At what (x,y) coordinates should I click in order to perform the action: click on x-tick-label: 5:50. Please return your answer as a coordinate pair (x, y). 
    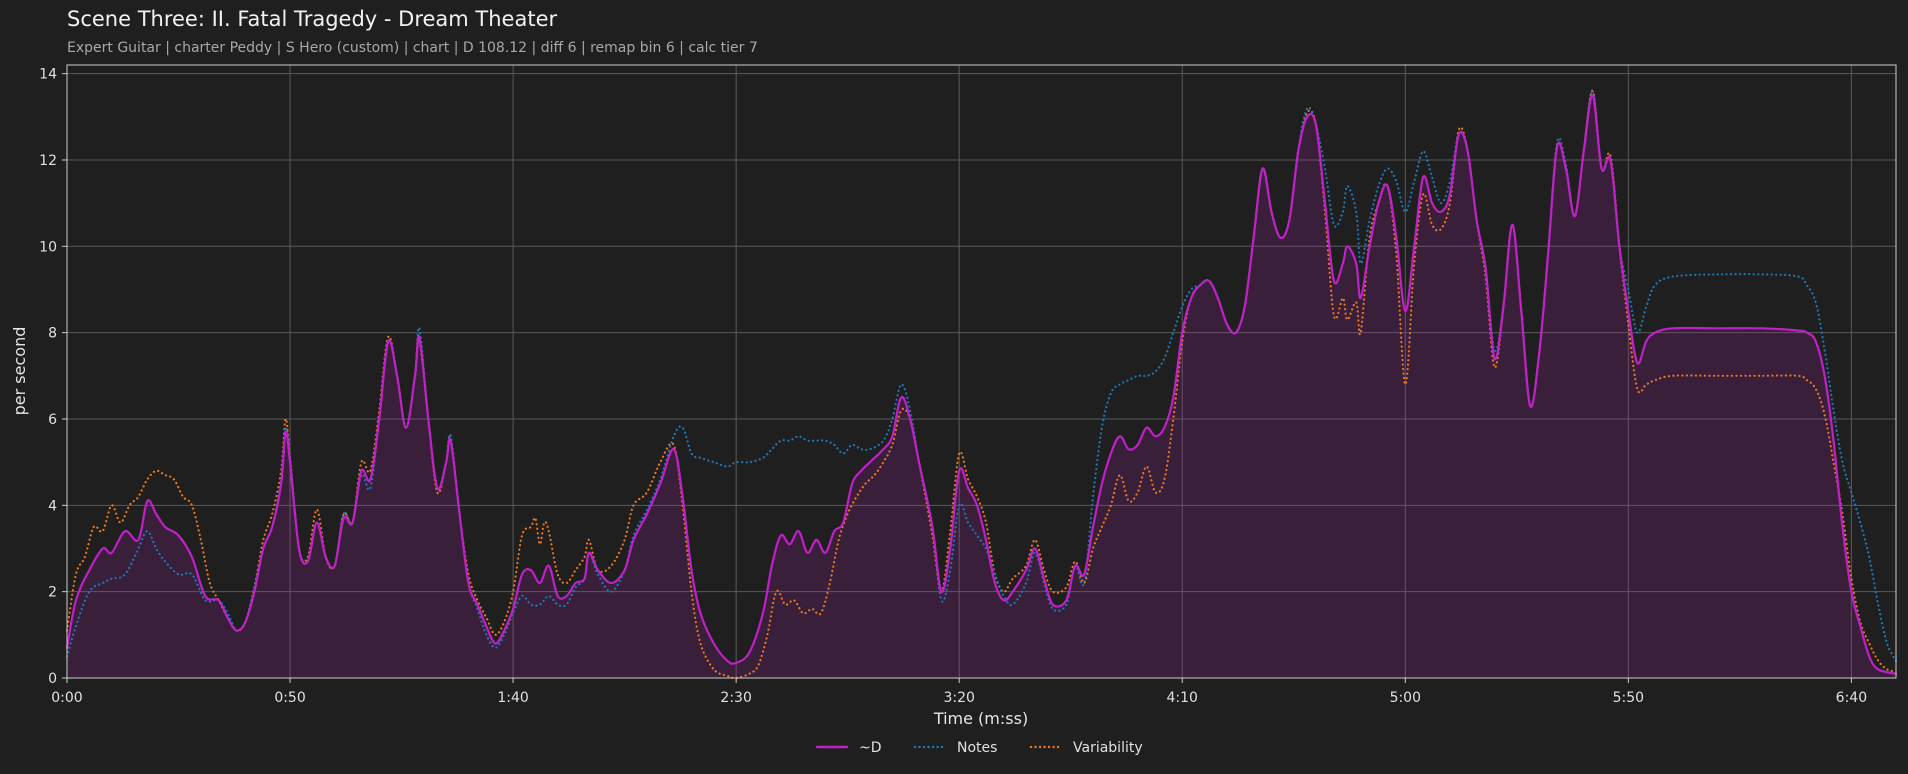
    Looking at the image, I should click on (1628, 698).